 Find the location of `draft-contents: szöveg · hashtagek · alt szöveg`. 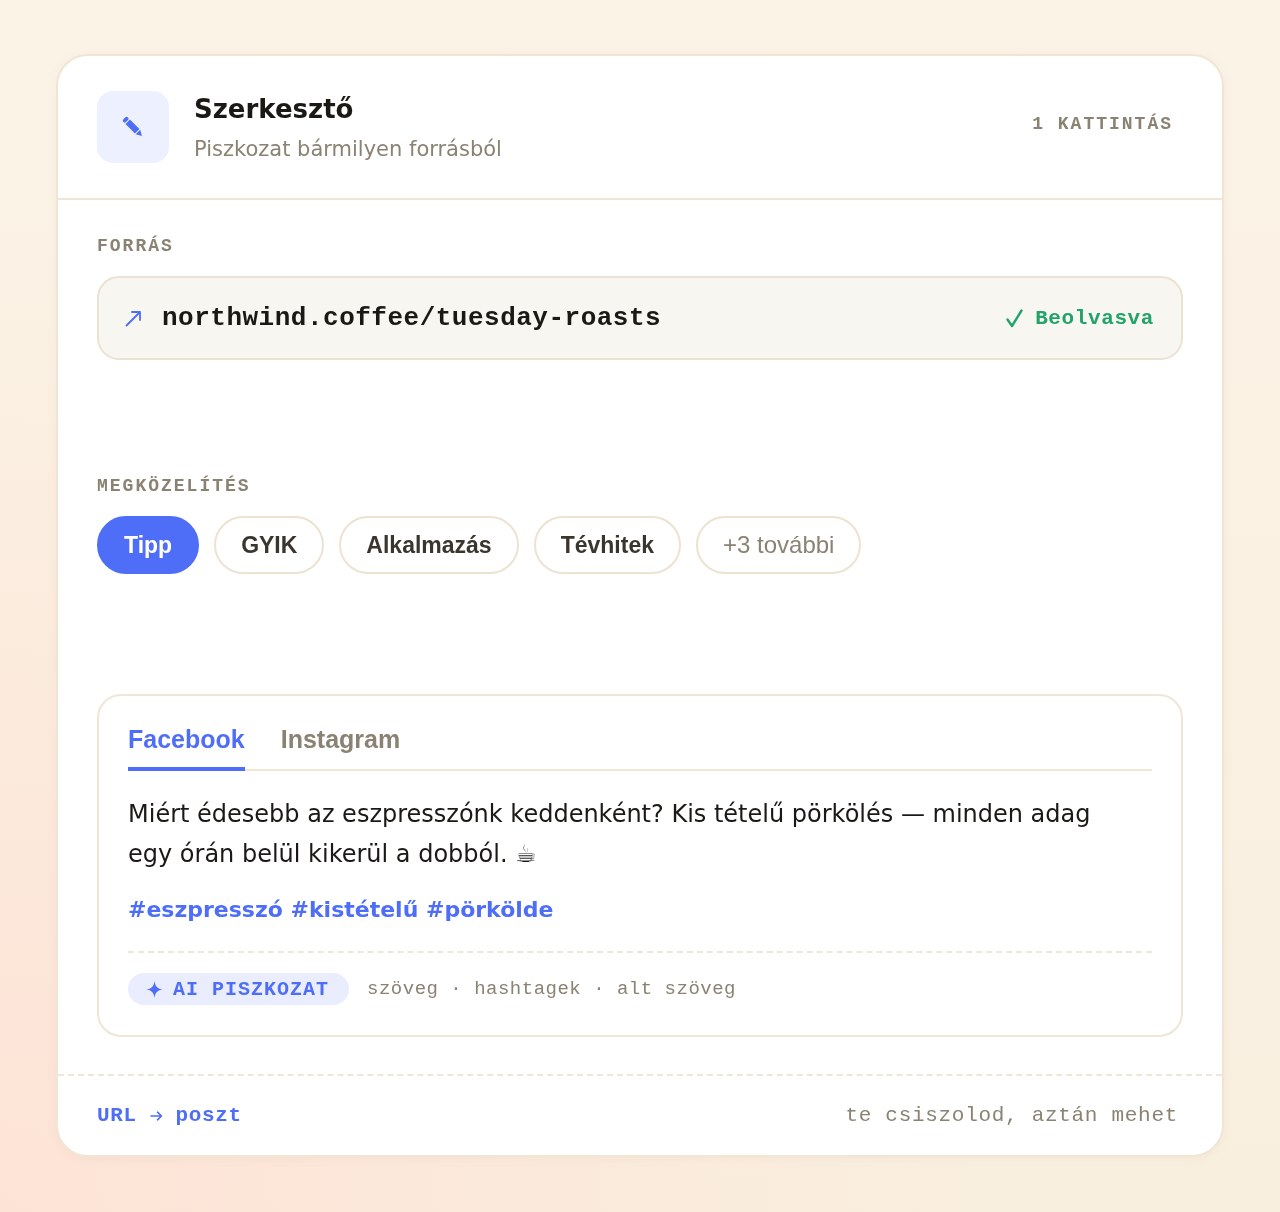

draft-contents: szöveg · hashtagek · alt szöveg is located at coordinates (551, 989).